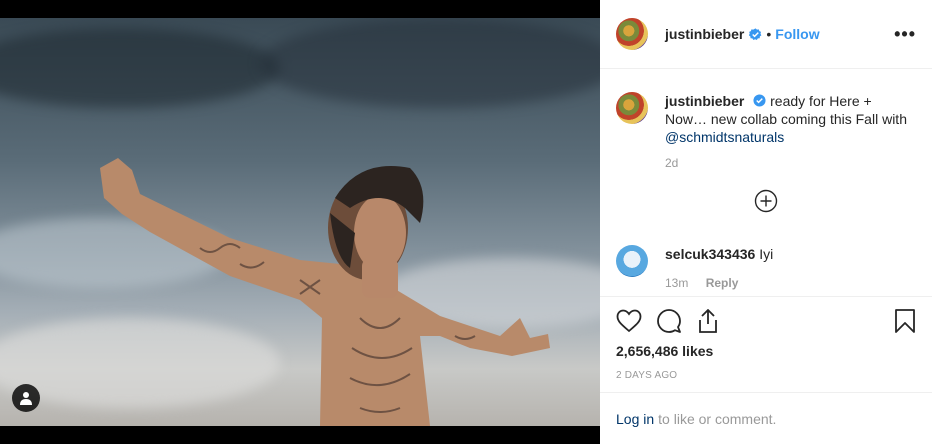 This screenshot has width=932, height=444. Describe the element at coordinates (704, 34) in the screenshot. I see `author-username: justinbieber` at that location.